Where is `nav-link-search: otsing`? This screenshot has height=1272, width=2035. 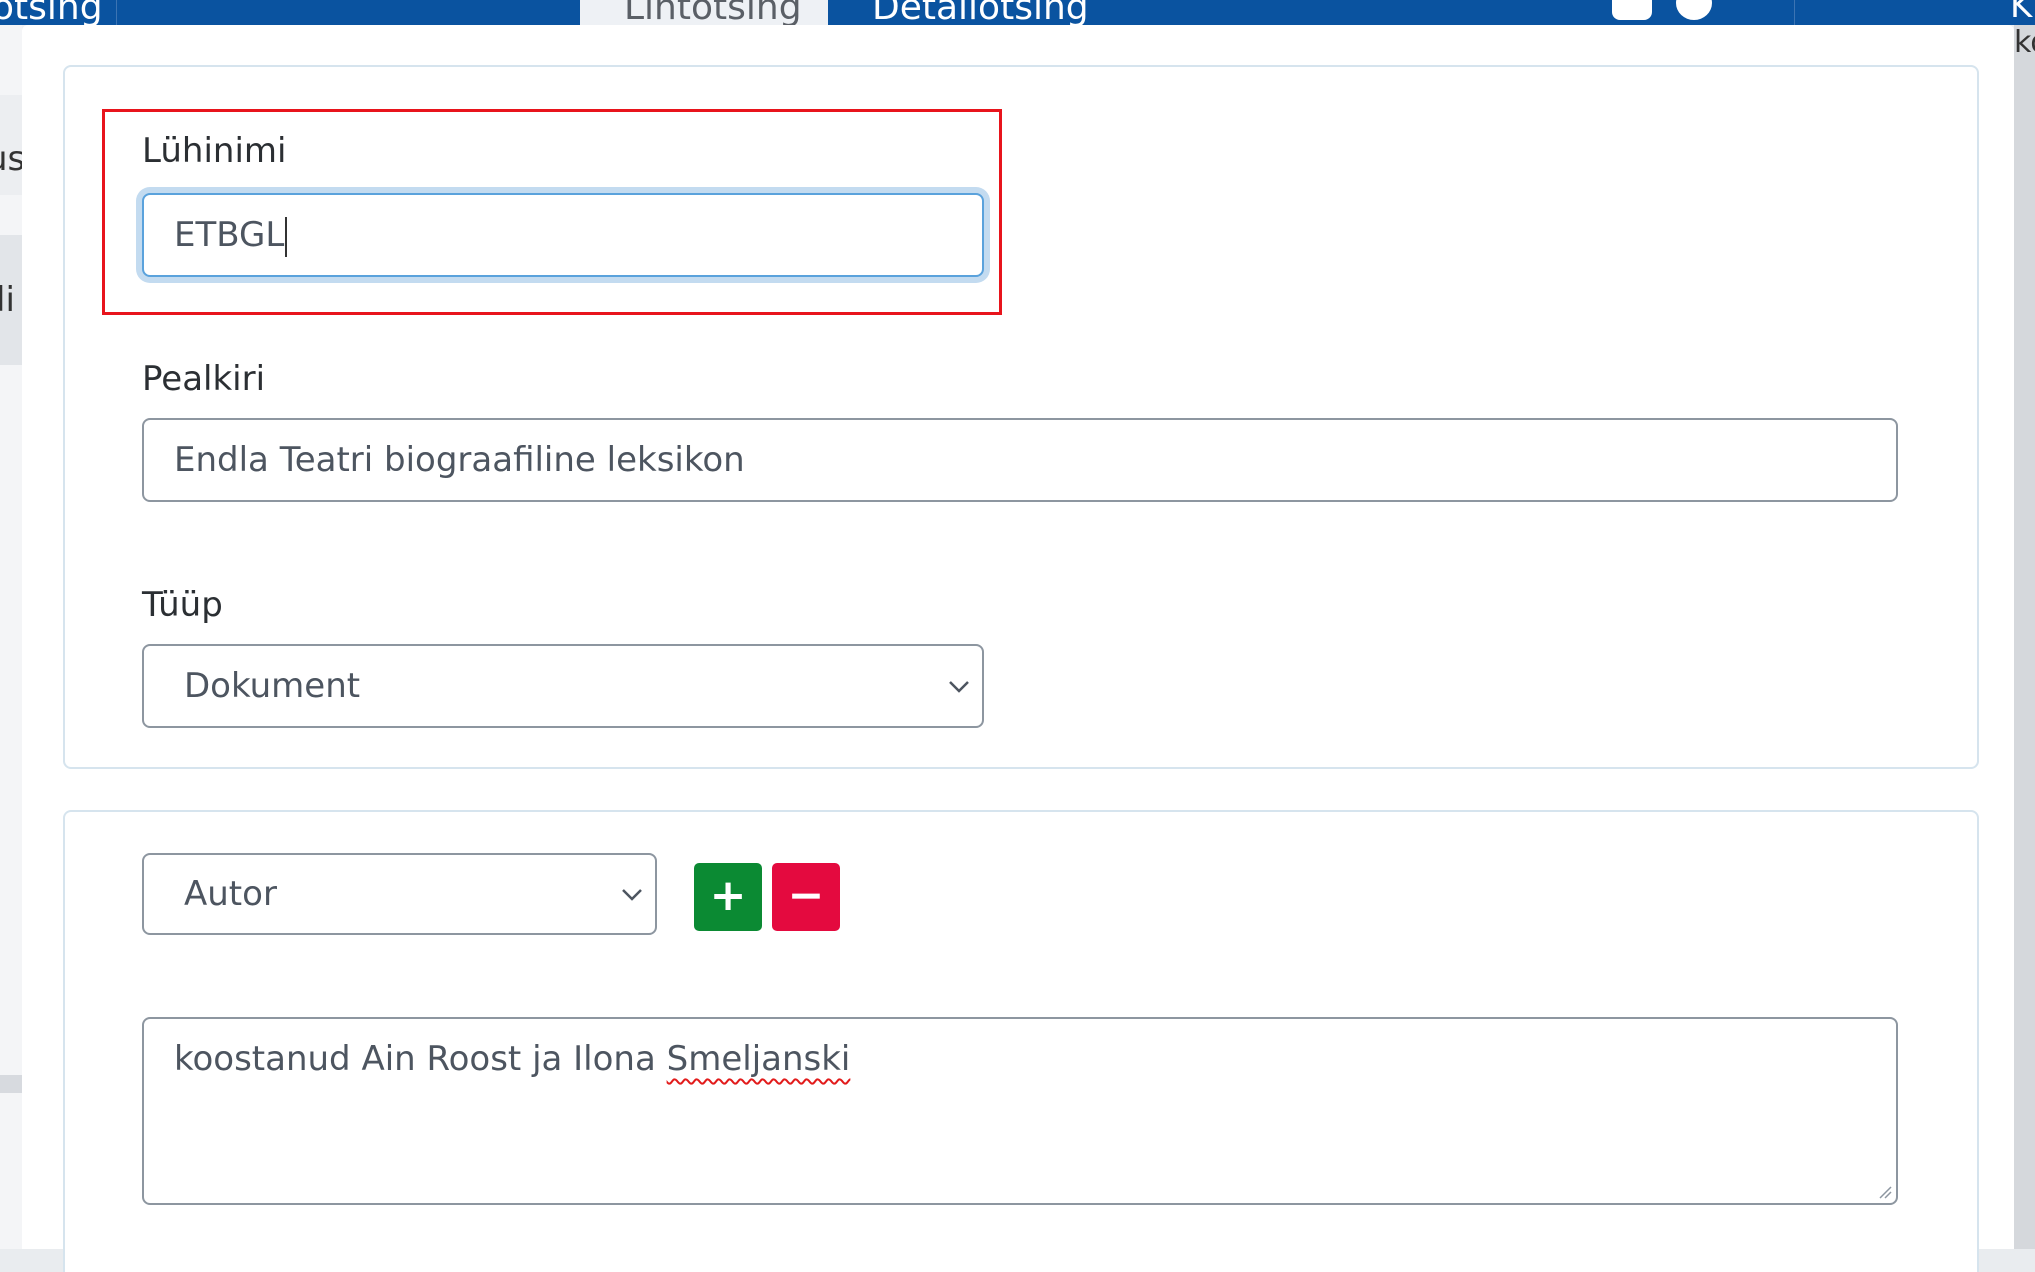 nav-link-search: otsing is located at coordinates (51, 12).